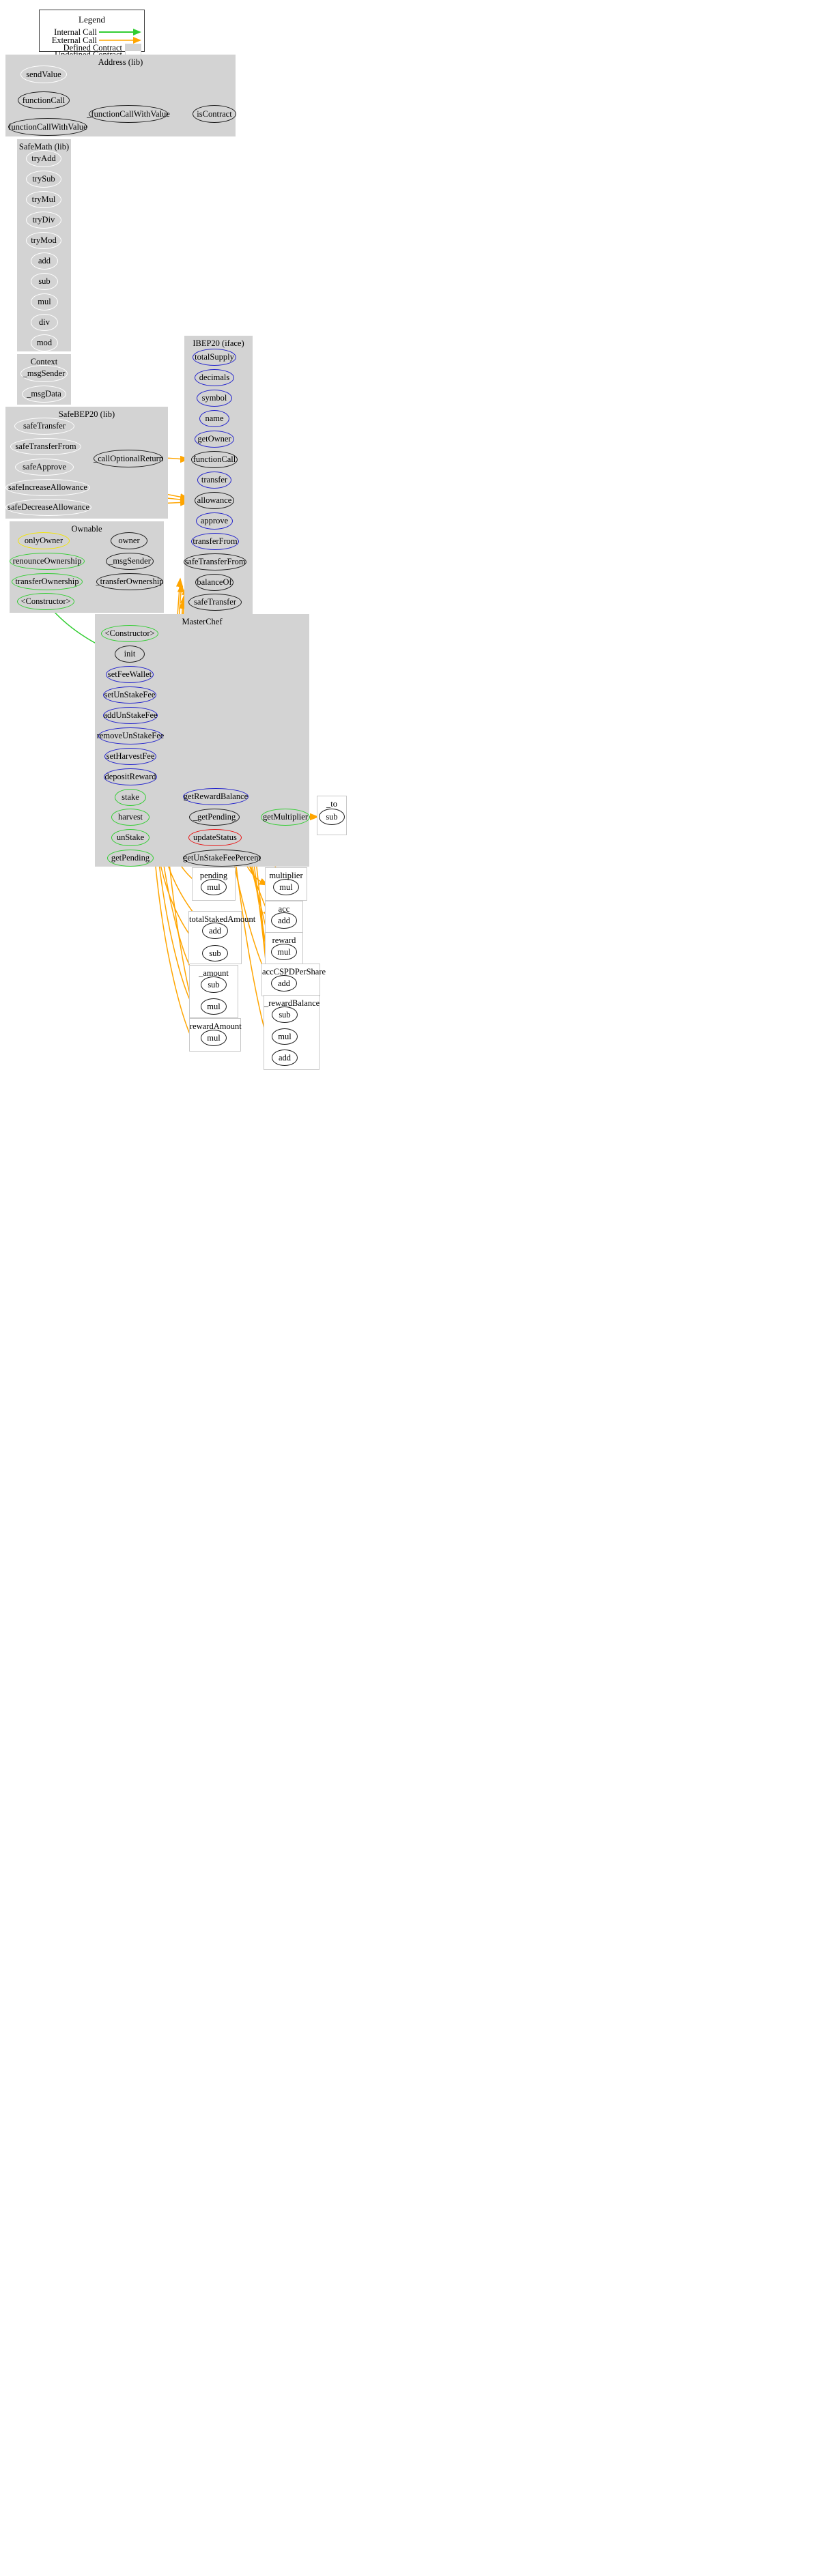 The width and height of the screenshot is (837, 2576). Describe the element at coordinates (214, 500) in the screenshot. I see `node-allowance: allowance` at that location.